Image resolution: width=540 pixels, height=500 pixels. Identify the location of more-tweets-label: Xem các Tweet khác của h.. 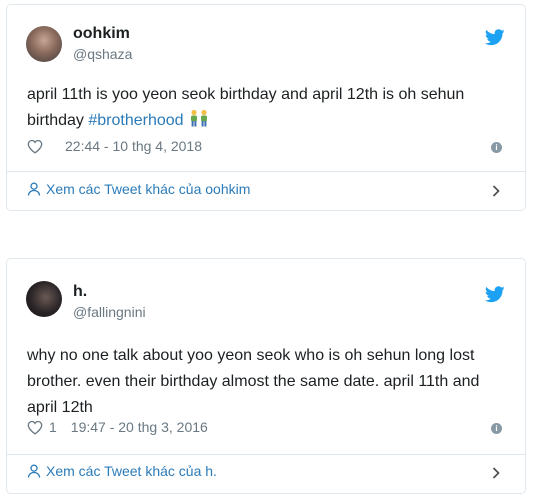
(131, 471).